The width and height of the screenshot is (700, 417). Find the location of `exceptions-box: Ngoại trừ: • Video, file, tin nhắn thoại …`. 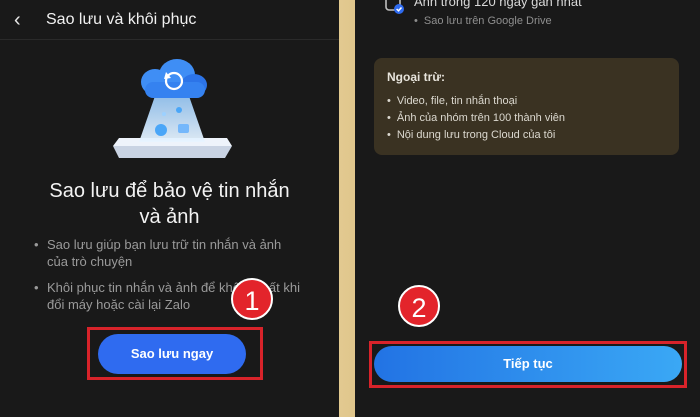

exceptions-box: Ngoại trừ: • Video, file, tin nhắn thoại … is located at coordinates (526, 106).